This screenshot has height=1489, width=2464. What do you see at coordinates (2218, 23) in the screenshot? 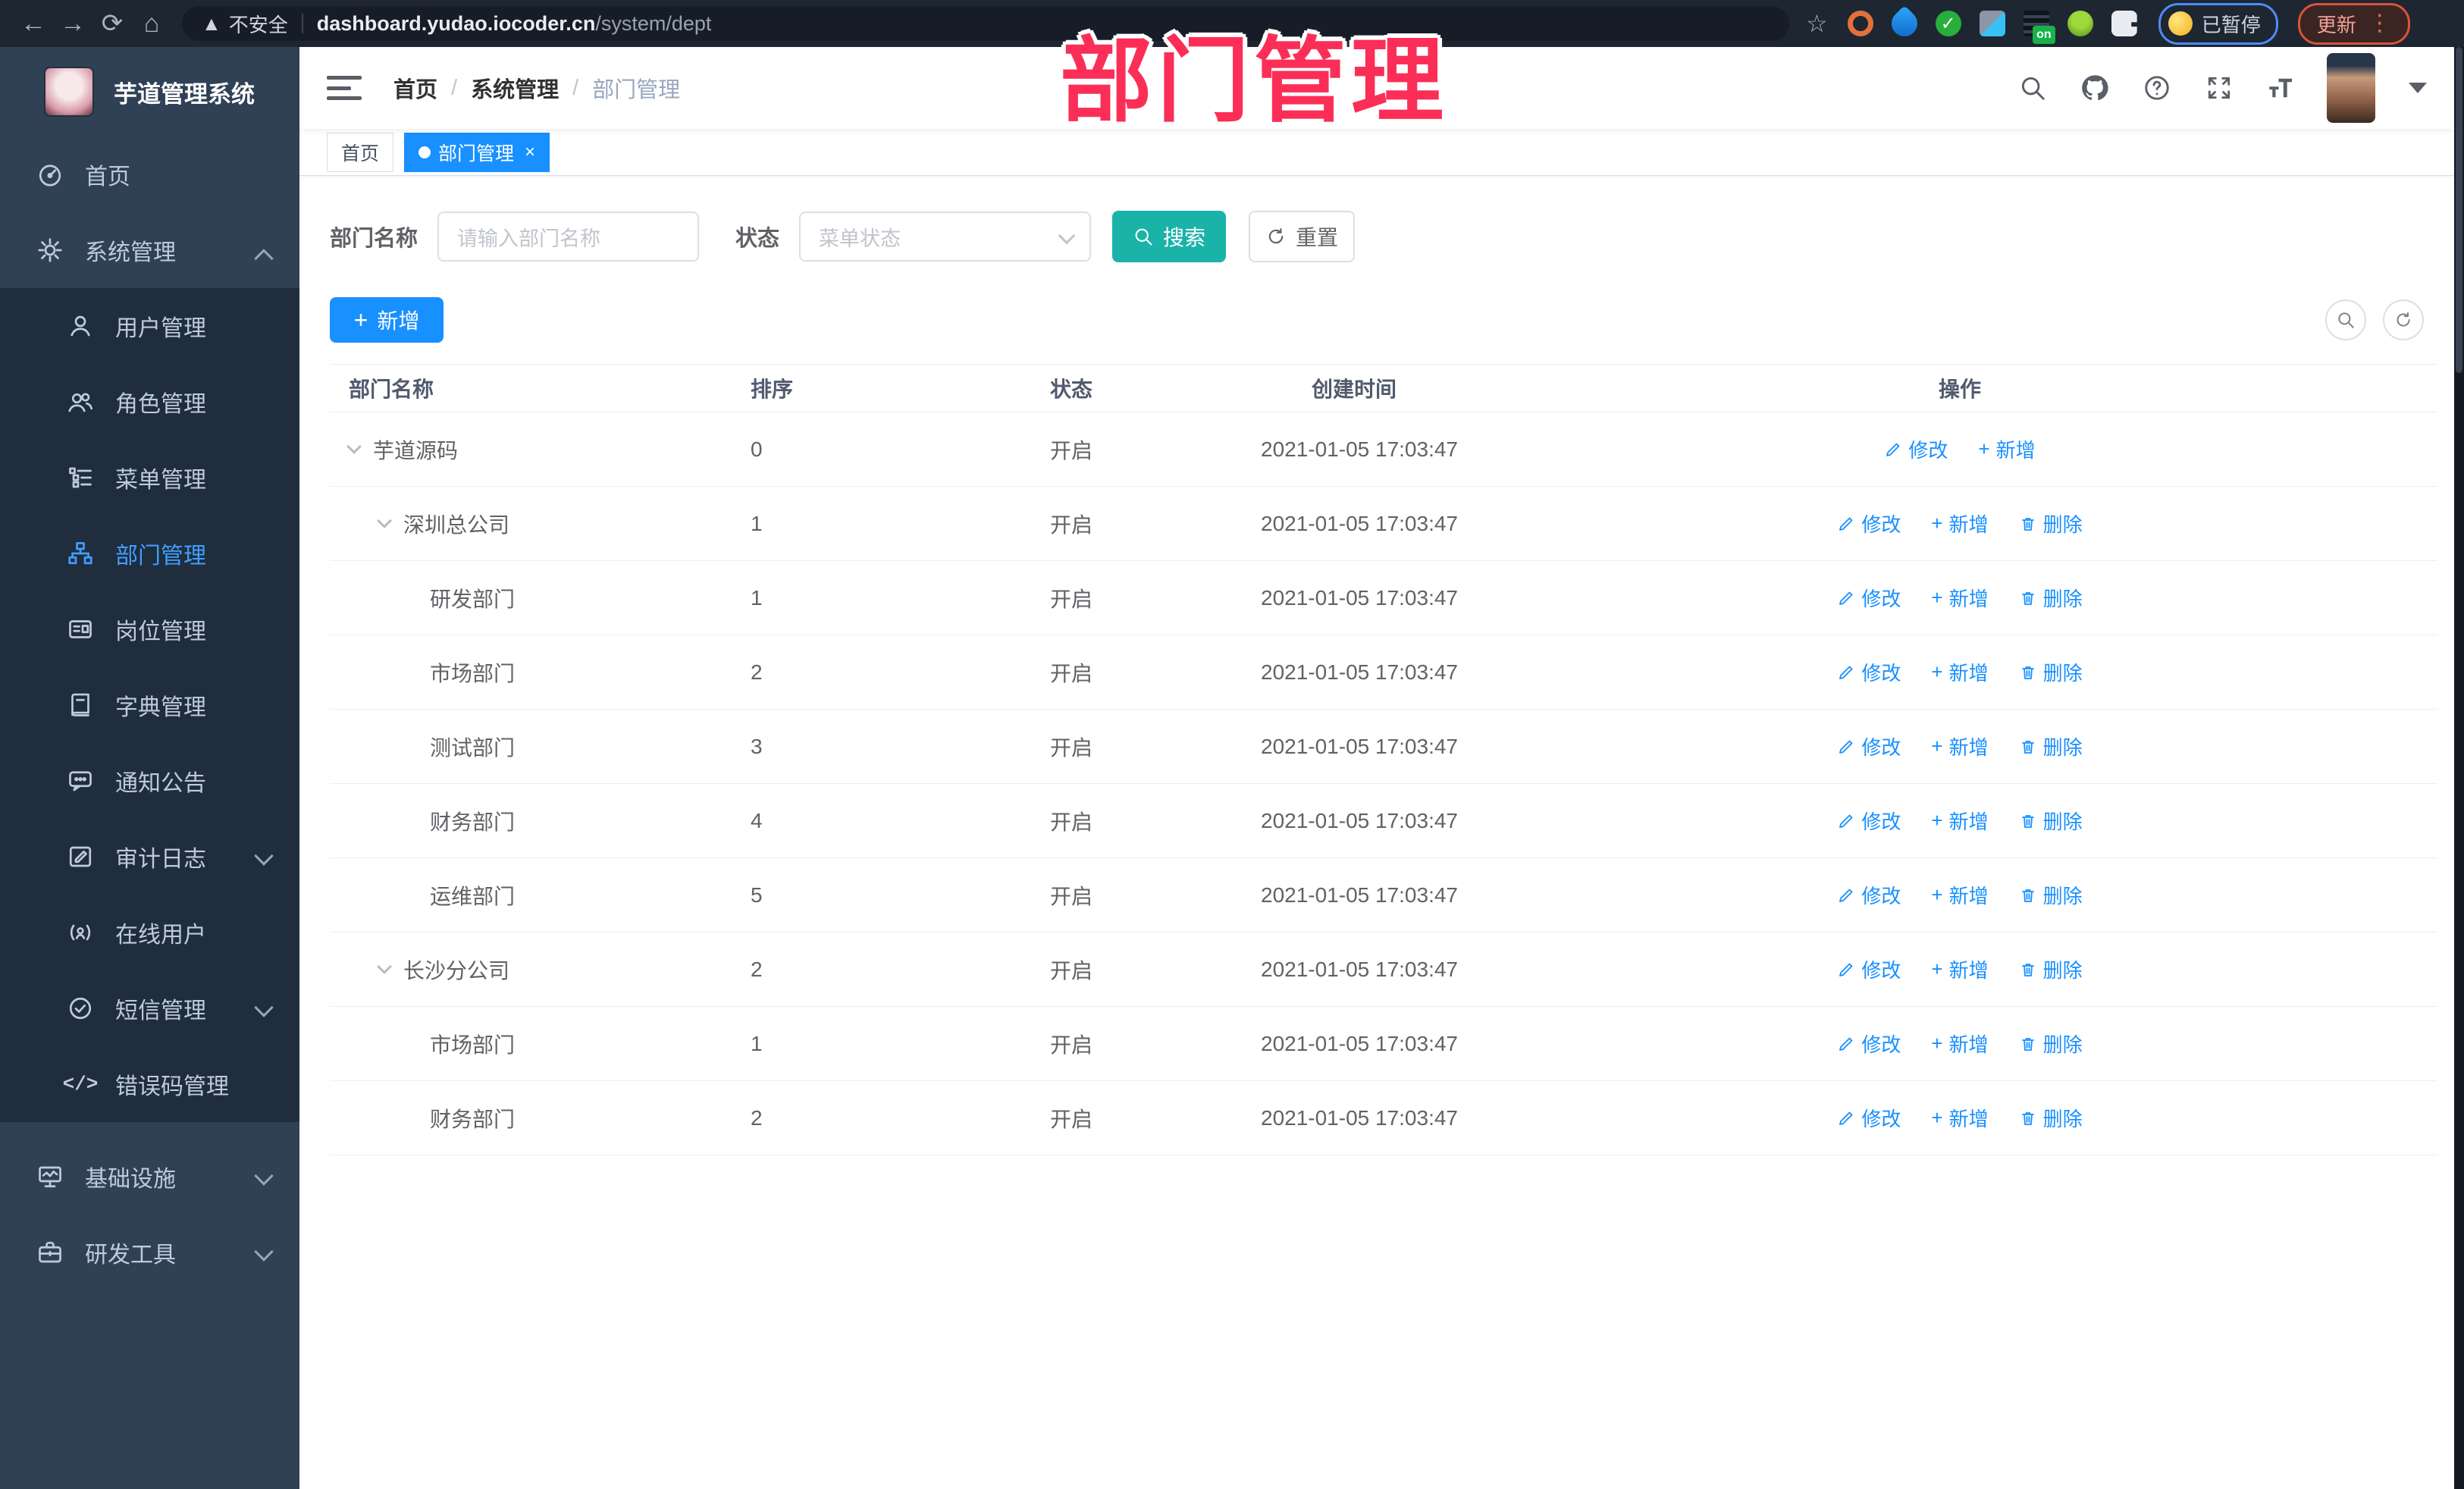
I see `paused-badge: 已暂停` at bounding box center [2218, 23].